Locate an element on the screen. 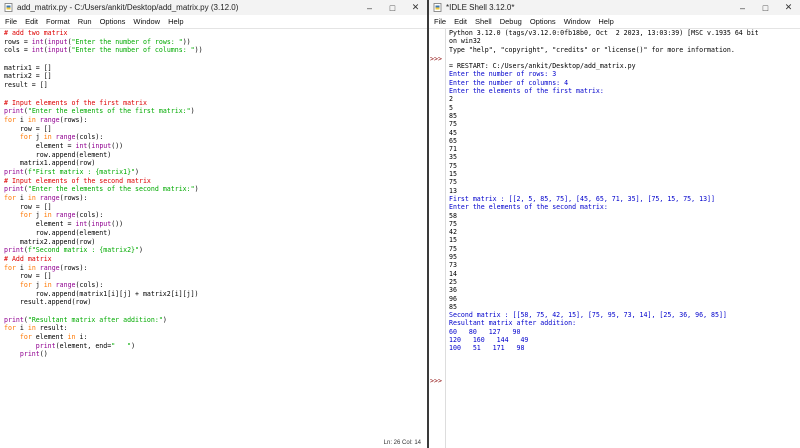 The image size is (800, 448). shell-output-line: on win32 is located at coordinates (465, 41).